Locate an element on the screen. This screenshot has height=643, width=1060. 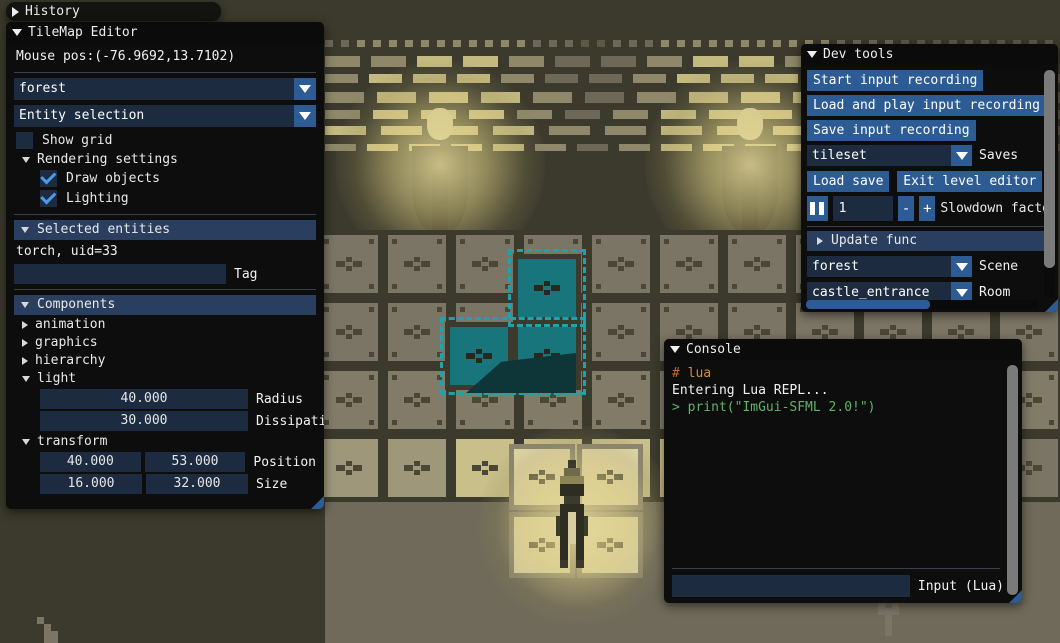
scene-combo: forest is located at coordinates (165, 89).